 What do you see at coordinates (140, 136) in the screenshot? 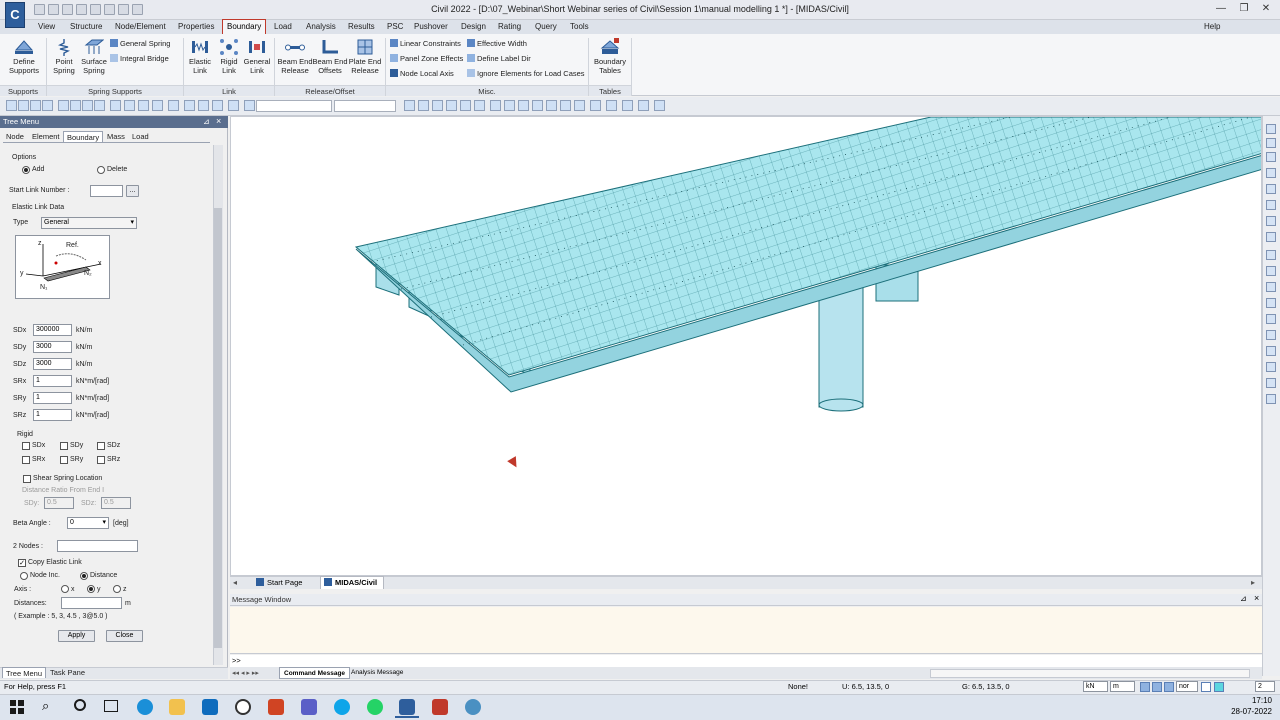
I see `tab-load: Load` at bounding box center [140, 136].